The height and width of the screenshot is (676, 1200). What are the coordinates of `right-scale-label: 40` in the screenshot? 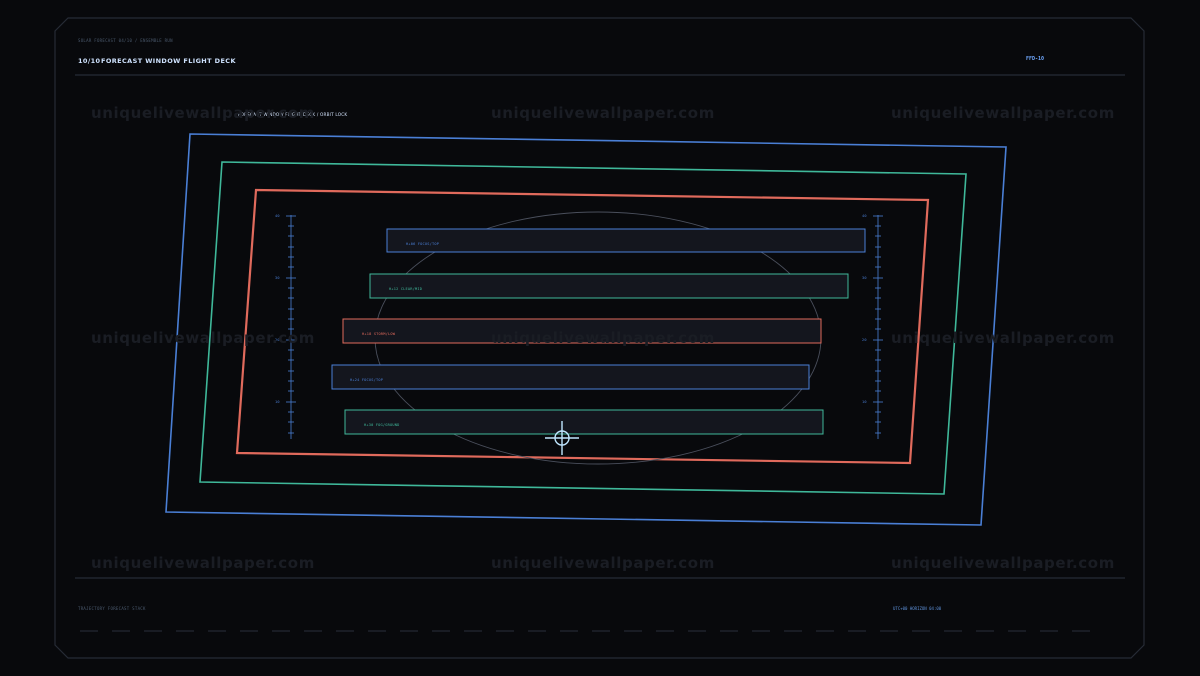 It's located at (864, 216).